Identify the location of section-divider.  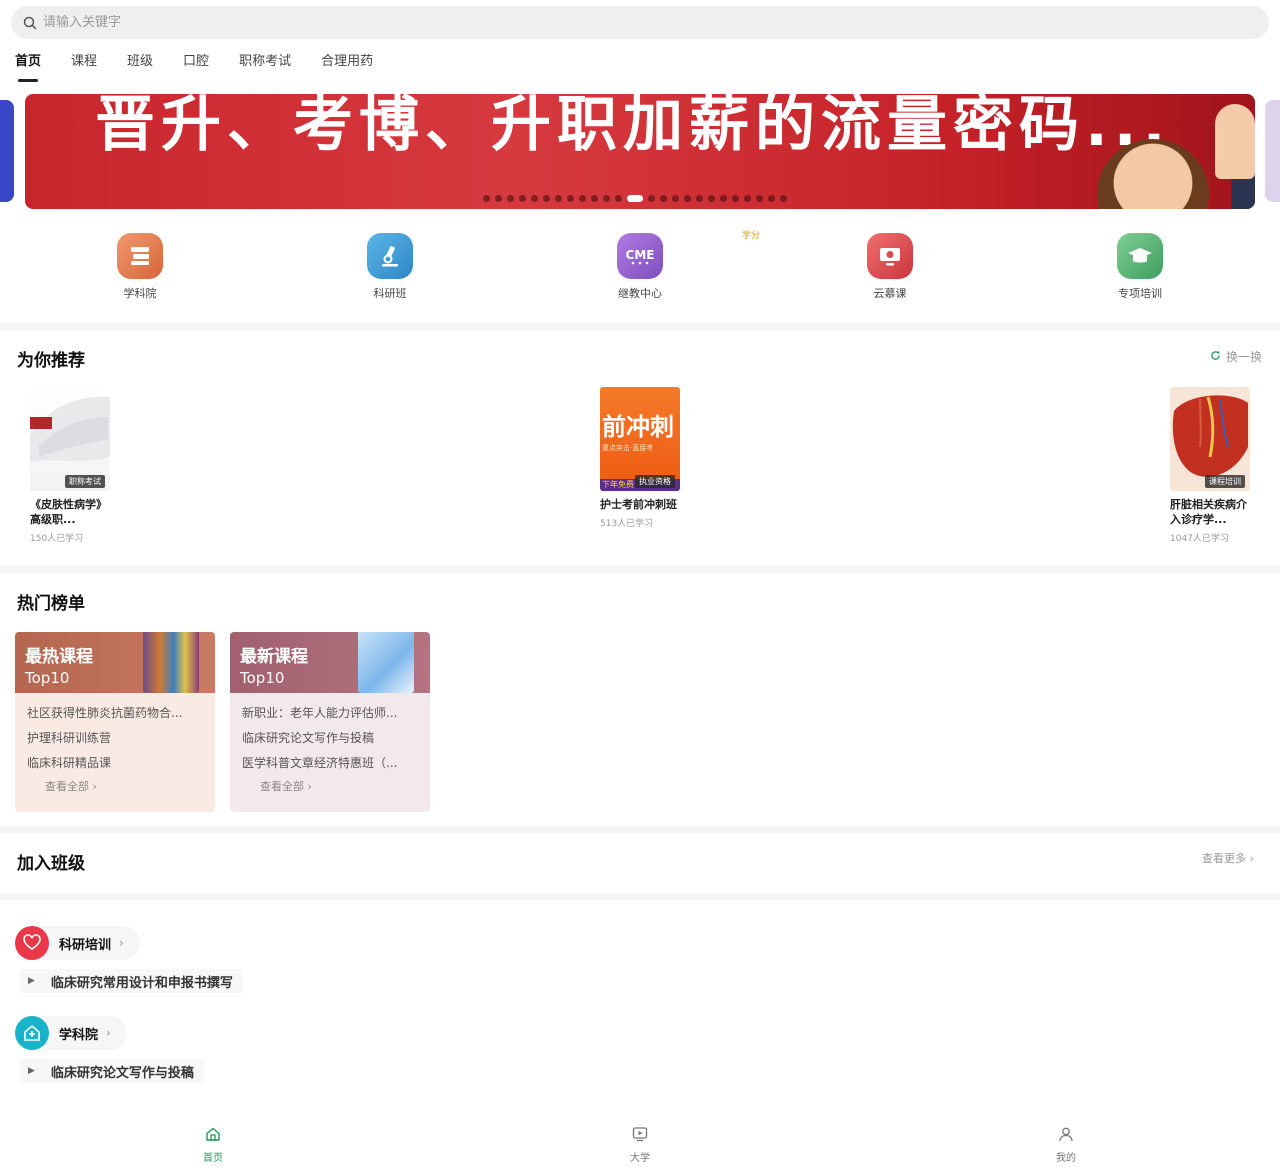
(640, 829).